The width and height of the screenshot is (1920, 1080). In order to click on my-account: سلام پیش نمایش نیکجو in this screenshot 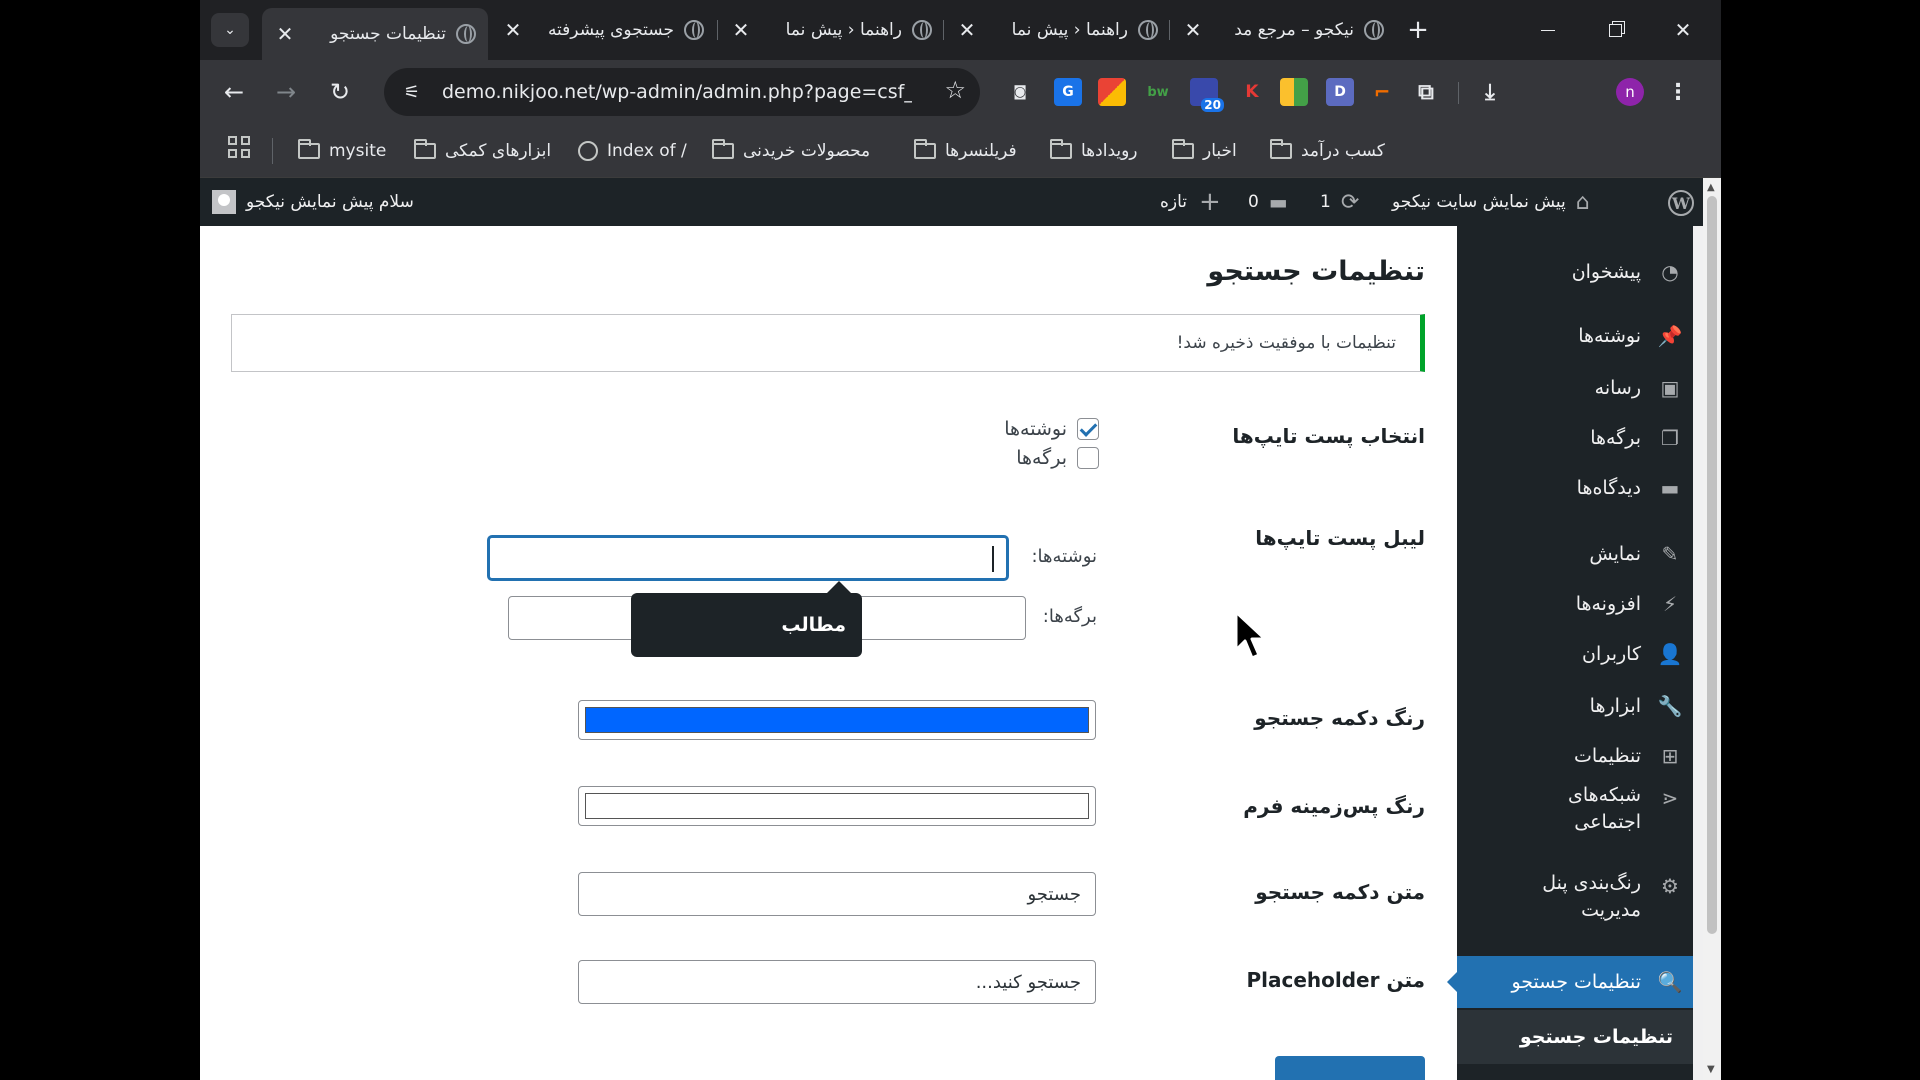, I will do `click(313, 202)`.